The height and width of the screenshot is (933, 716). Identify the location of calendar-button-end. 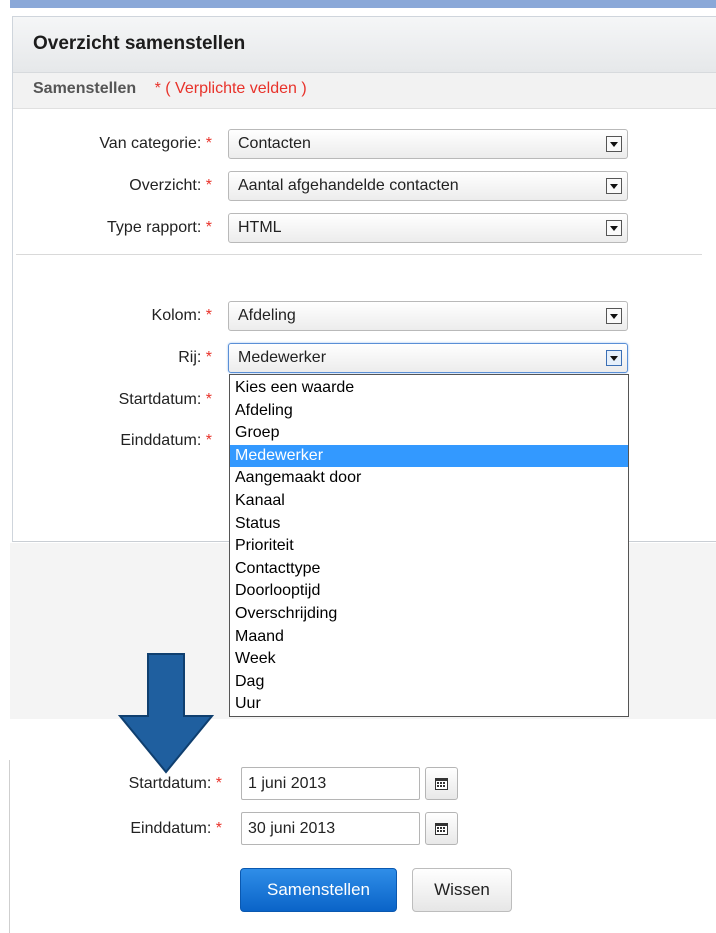
(441, 828).